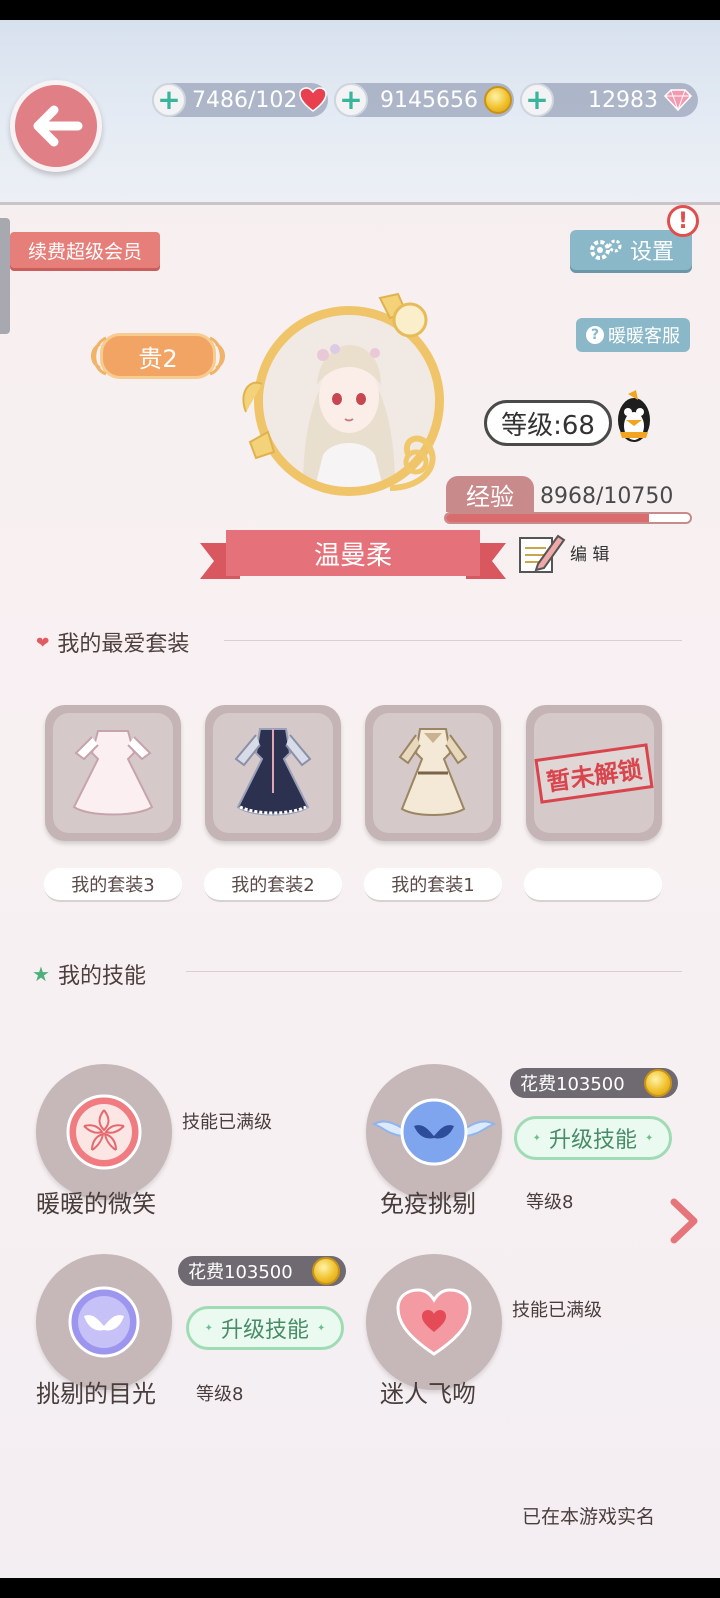 The width and height of the screenshot is (720, 1598). I want to click on renew-vip-button: 续费超级会员, so click(85, 250).